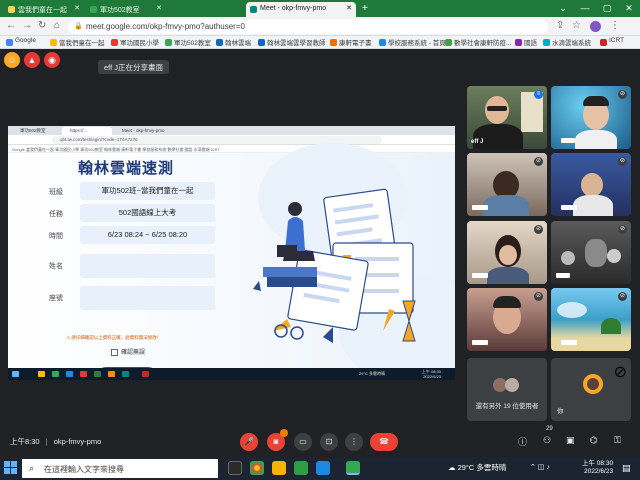 Image resolution: width=640 pixels, height=480 pixels. Describe the element at coordinates (576, 25) in the screenshot. I see `bookmark-star-icon: ☆` at that location.